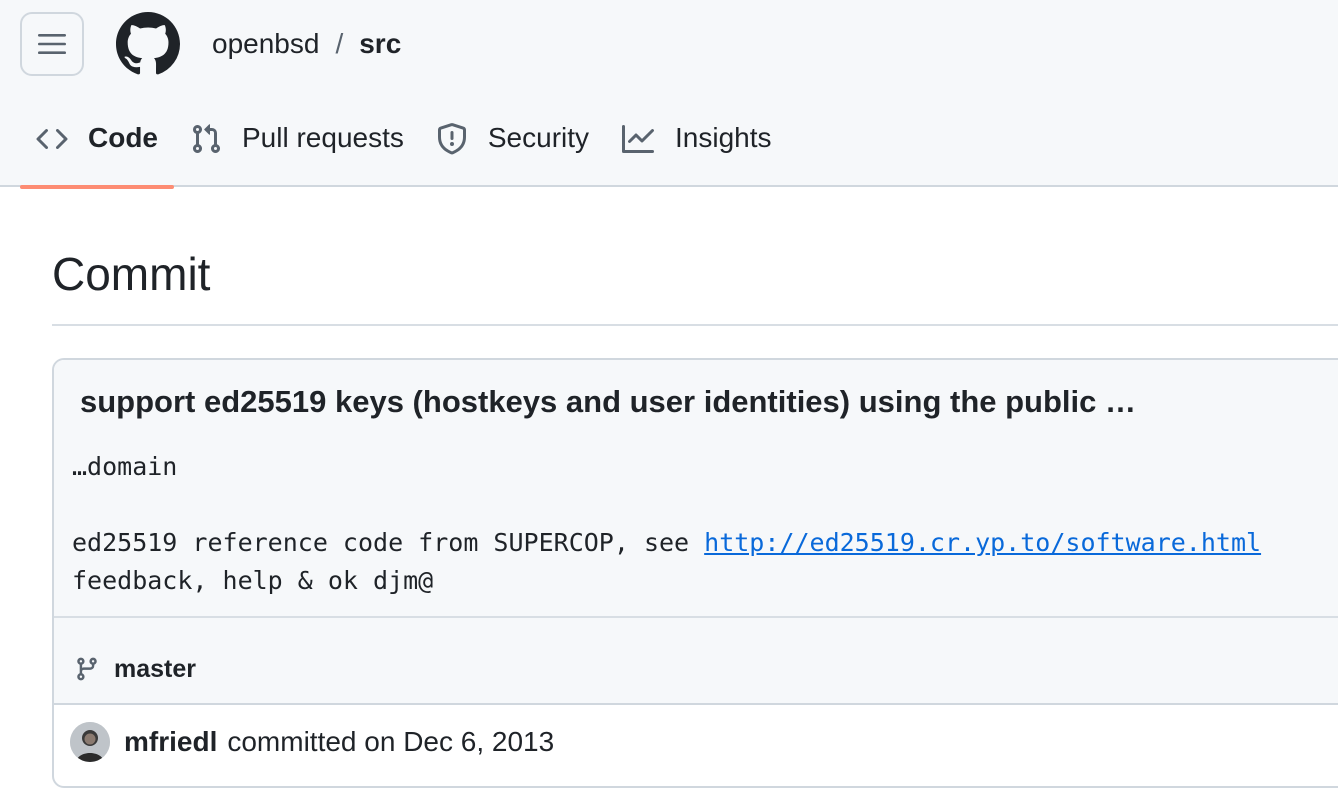 The image size is (1338, 792). Describe the element at coordinates (265, 44) in the screenshot. I see `repo-owner-link: openbsd` at that location.